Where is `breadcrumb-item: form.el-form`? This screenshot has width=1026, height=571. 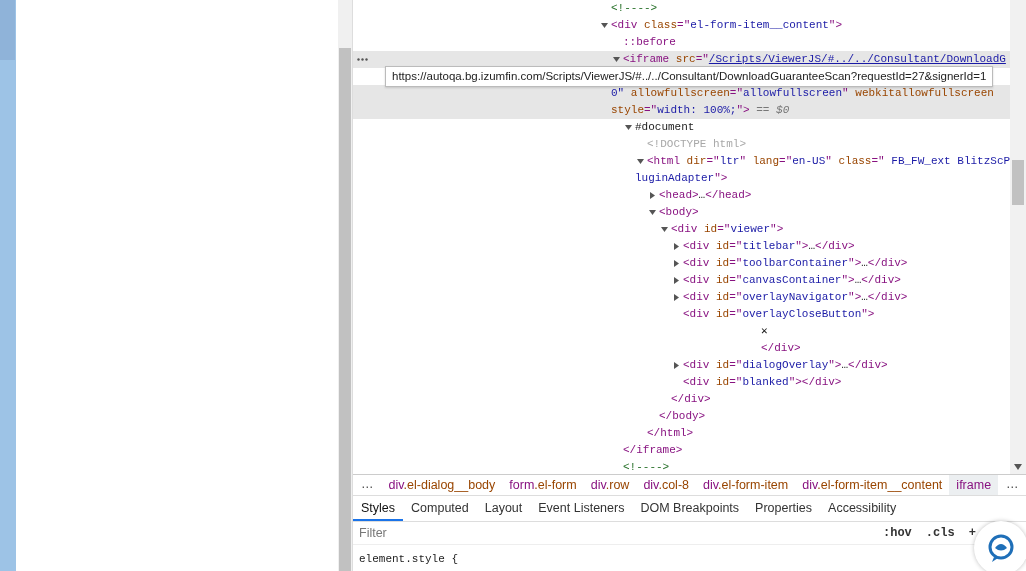 breadcrumb-item: form.el-form is located at coordinates (543, 485).